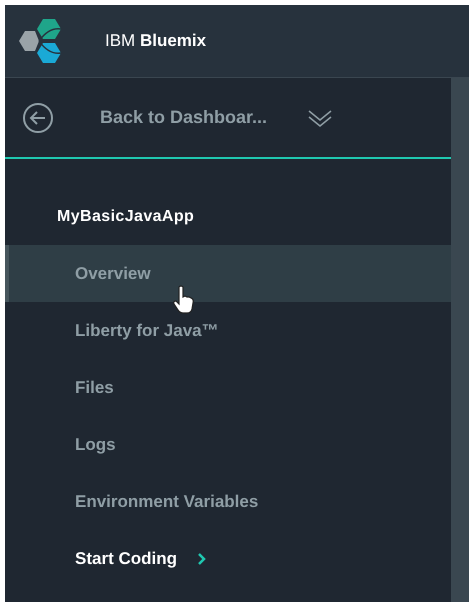 The height and width of the screenshot is (602, 469). Describe the element at coordinates (228, 330) in the screenshot. I see `nav-item: Liberty for Java™` at that location.